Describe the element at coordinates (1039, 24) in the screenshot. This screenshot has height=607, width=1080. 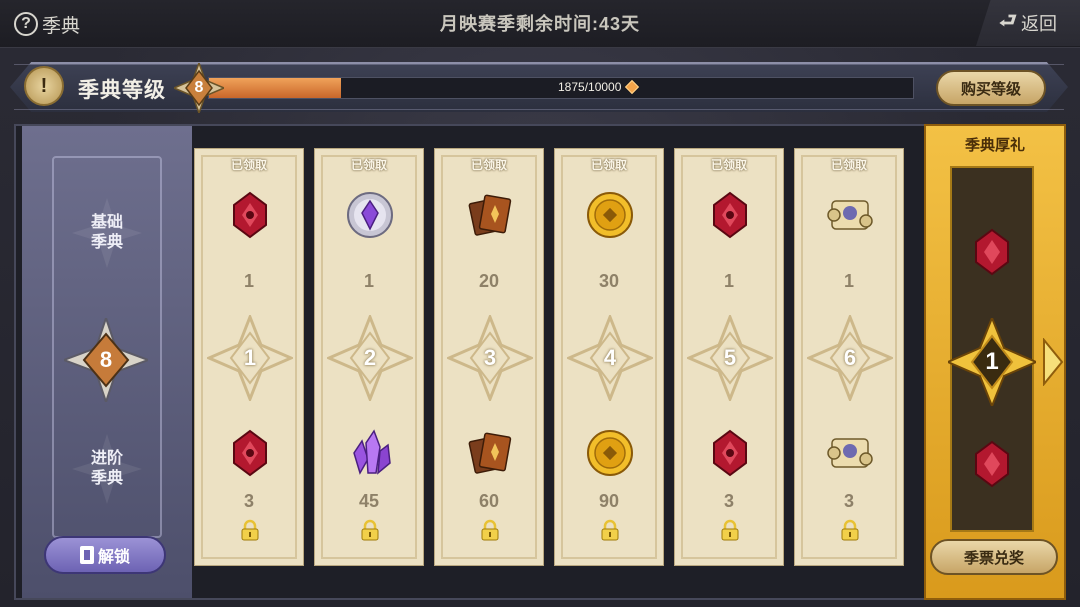
I see `back-label: 返回` at that location.